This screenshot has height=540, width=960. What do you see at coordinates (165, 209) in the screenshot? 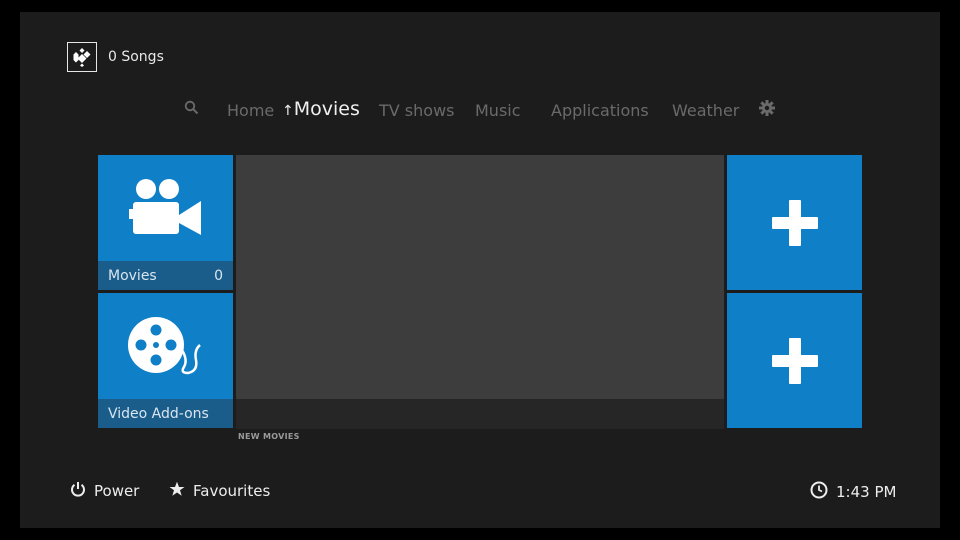
I see `movie-camera-icon` at bounding box center [165, 209].